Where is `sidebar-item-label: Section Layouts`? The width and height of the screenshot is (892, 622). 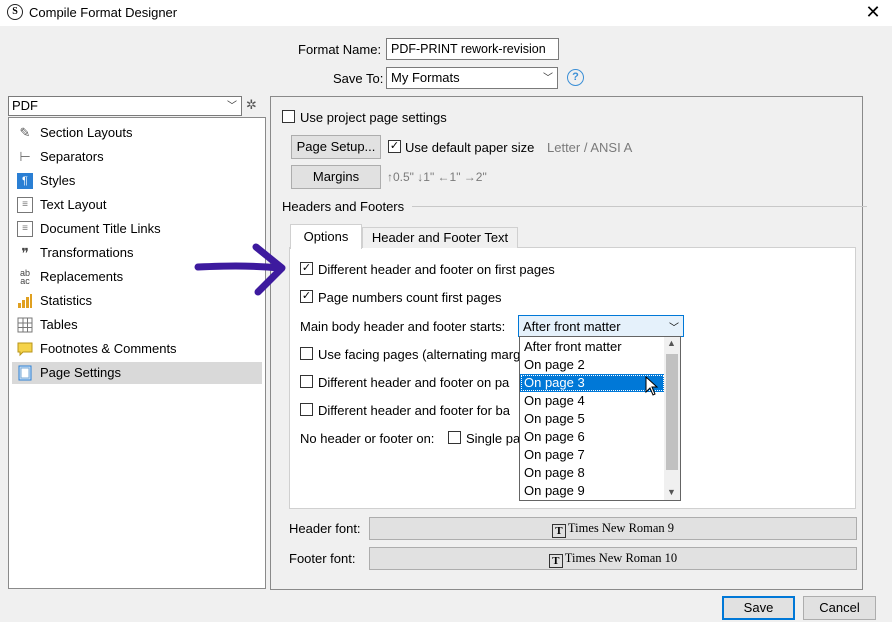 sidebar-item-label: Section Layouts is located at coordinates (86, 132).